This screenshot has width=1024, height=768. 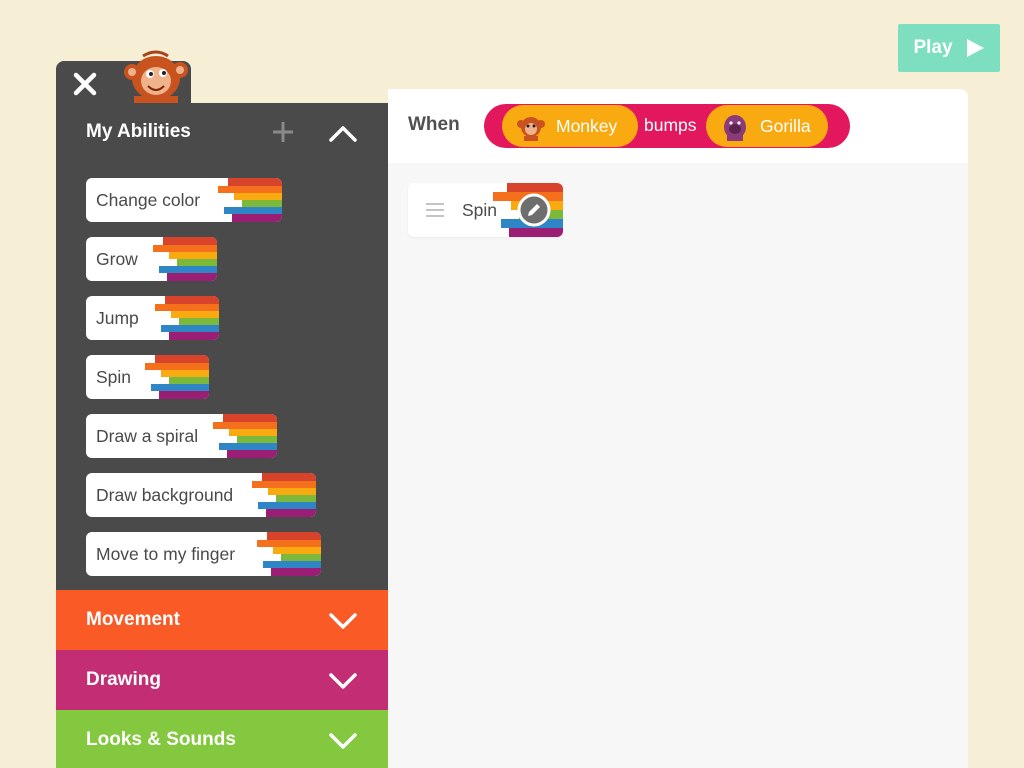 I want to click on trigger-pill: Monkey bumps Gorilla, so click(x=667, y=126).